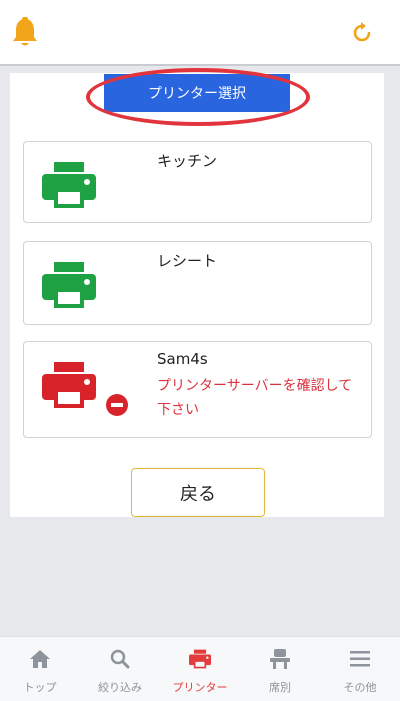 This screenshot has width=400, height=701. I want to click on tab-top: トップ, so click(40, 669).